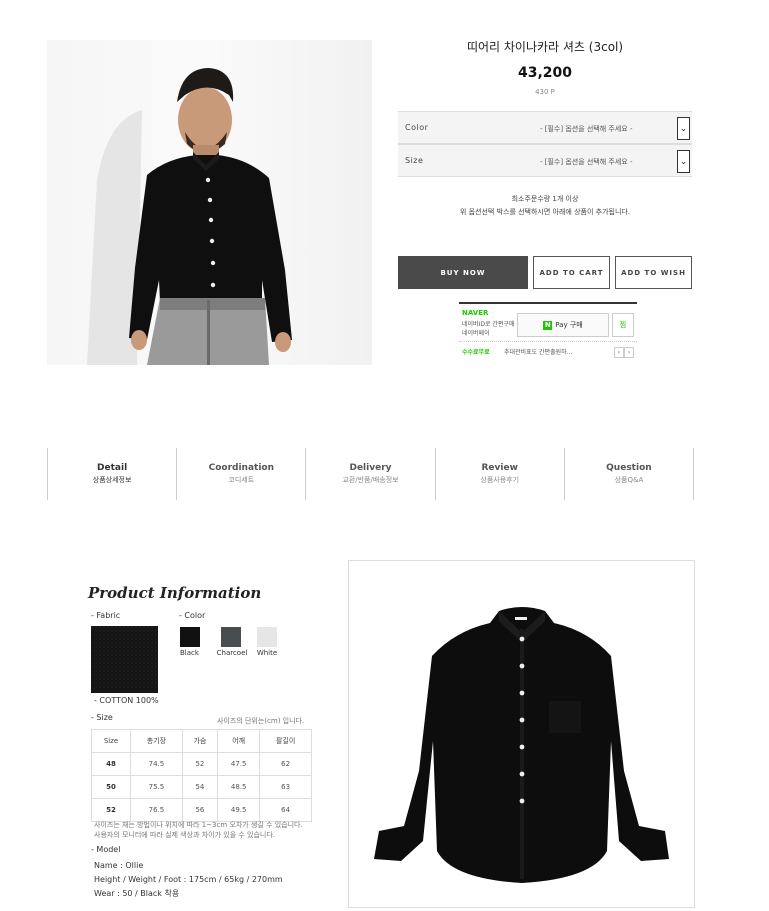  What do you see at coordinates (414, 160) in the screenshot?
I see `option-label-size: Size` at bounding box center [414, 160].